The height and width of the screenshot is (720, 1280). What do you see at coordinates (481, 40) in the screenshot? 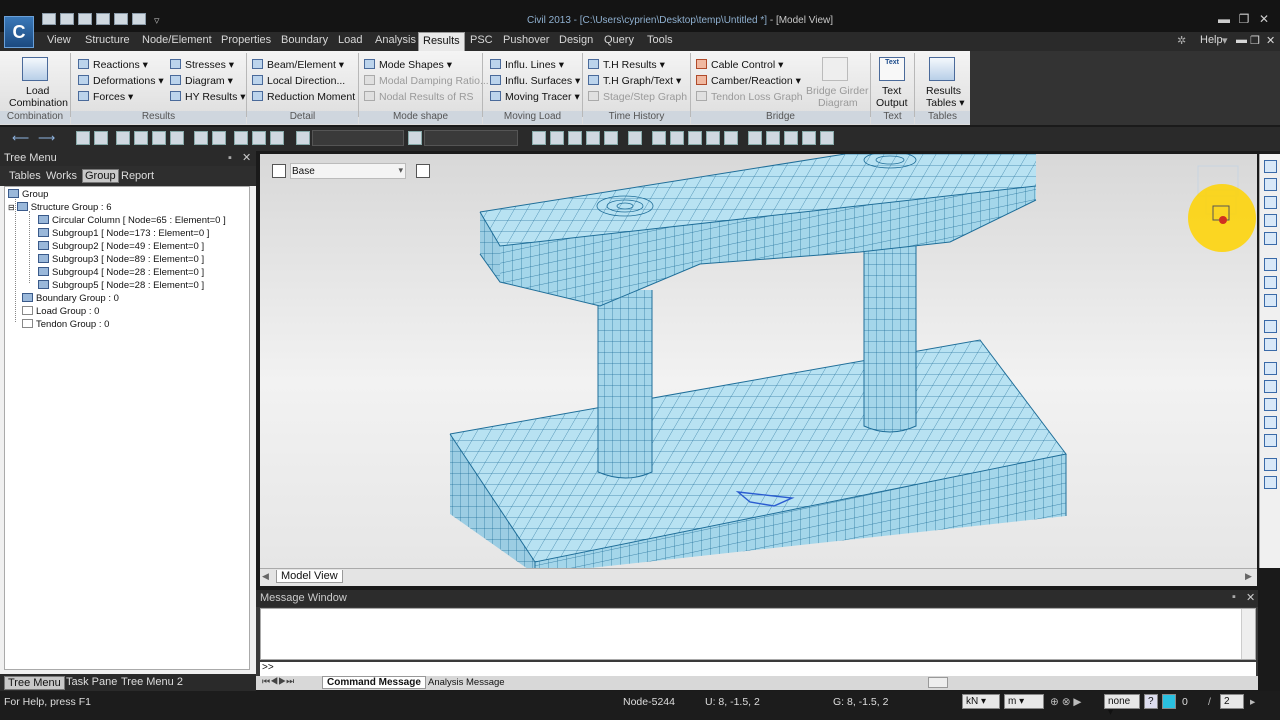
I see `tab-psc: PSC` at bounding box center [481, 40].